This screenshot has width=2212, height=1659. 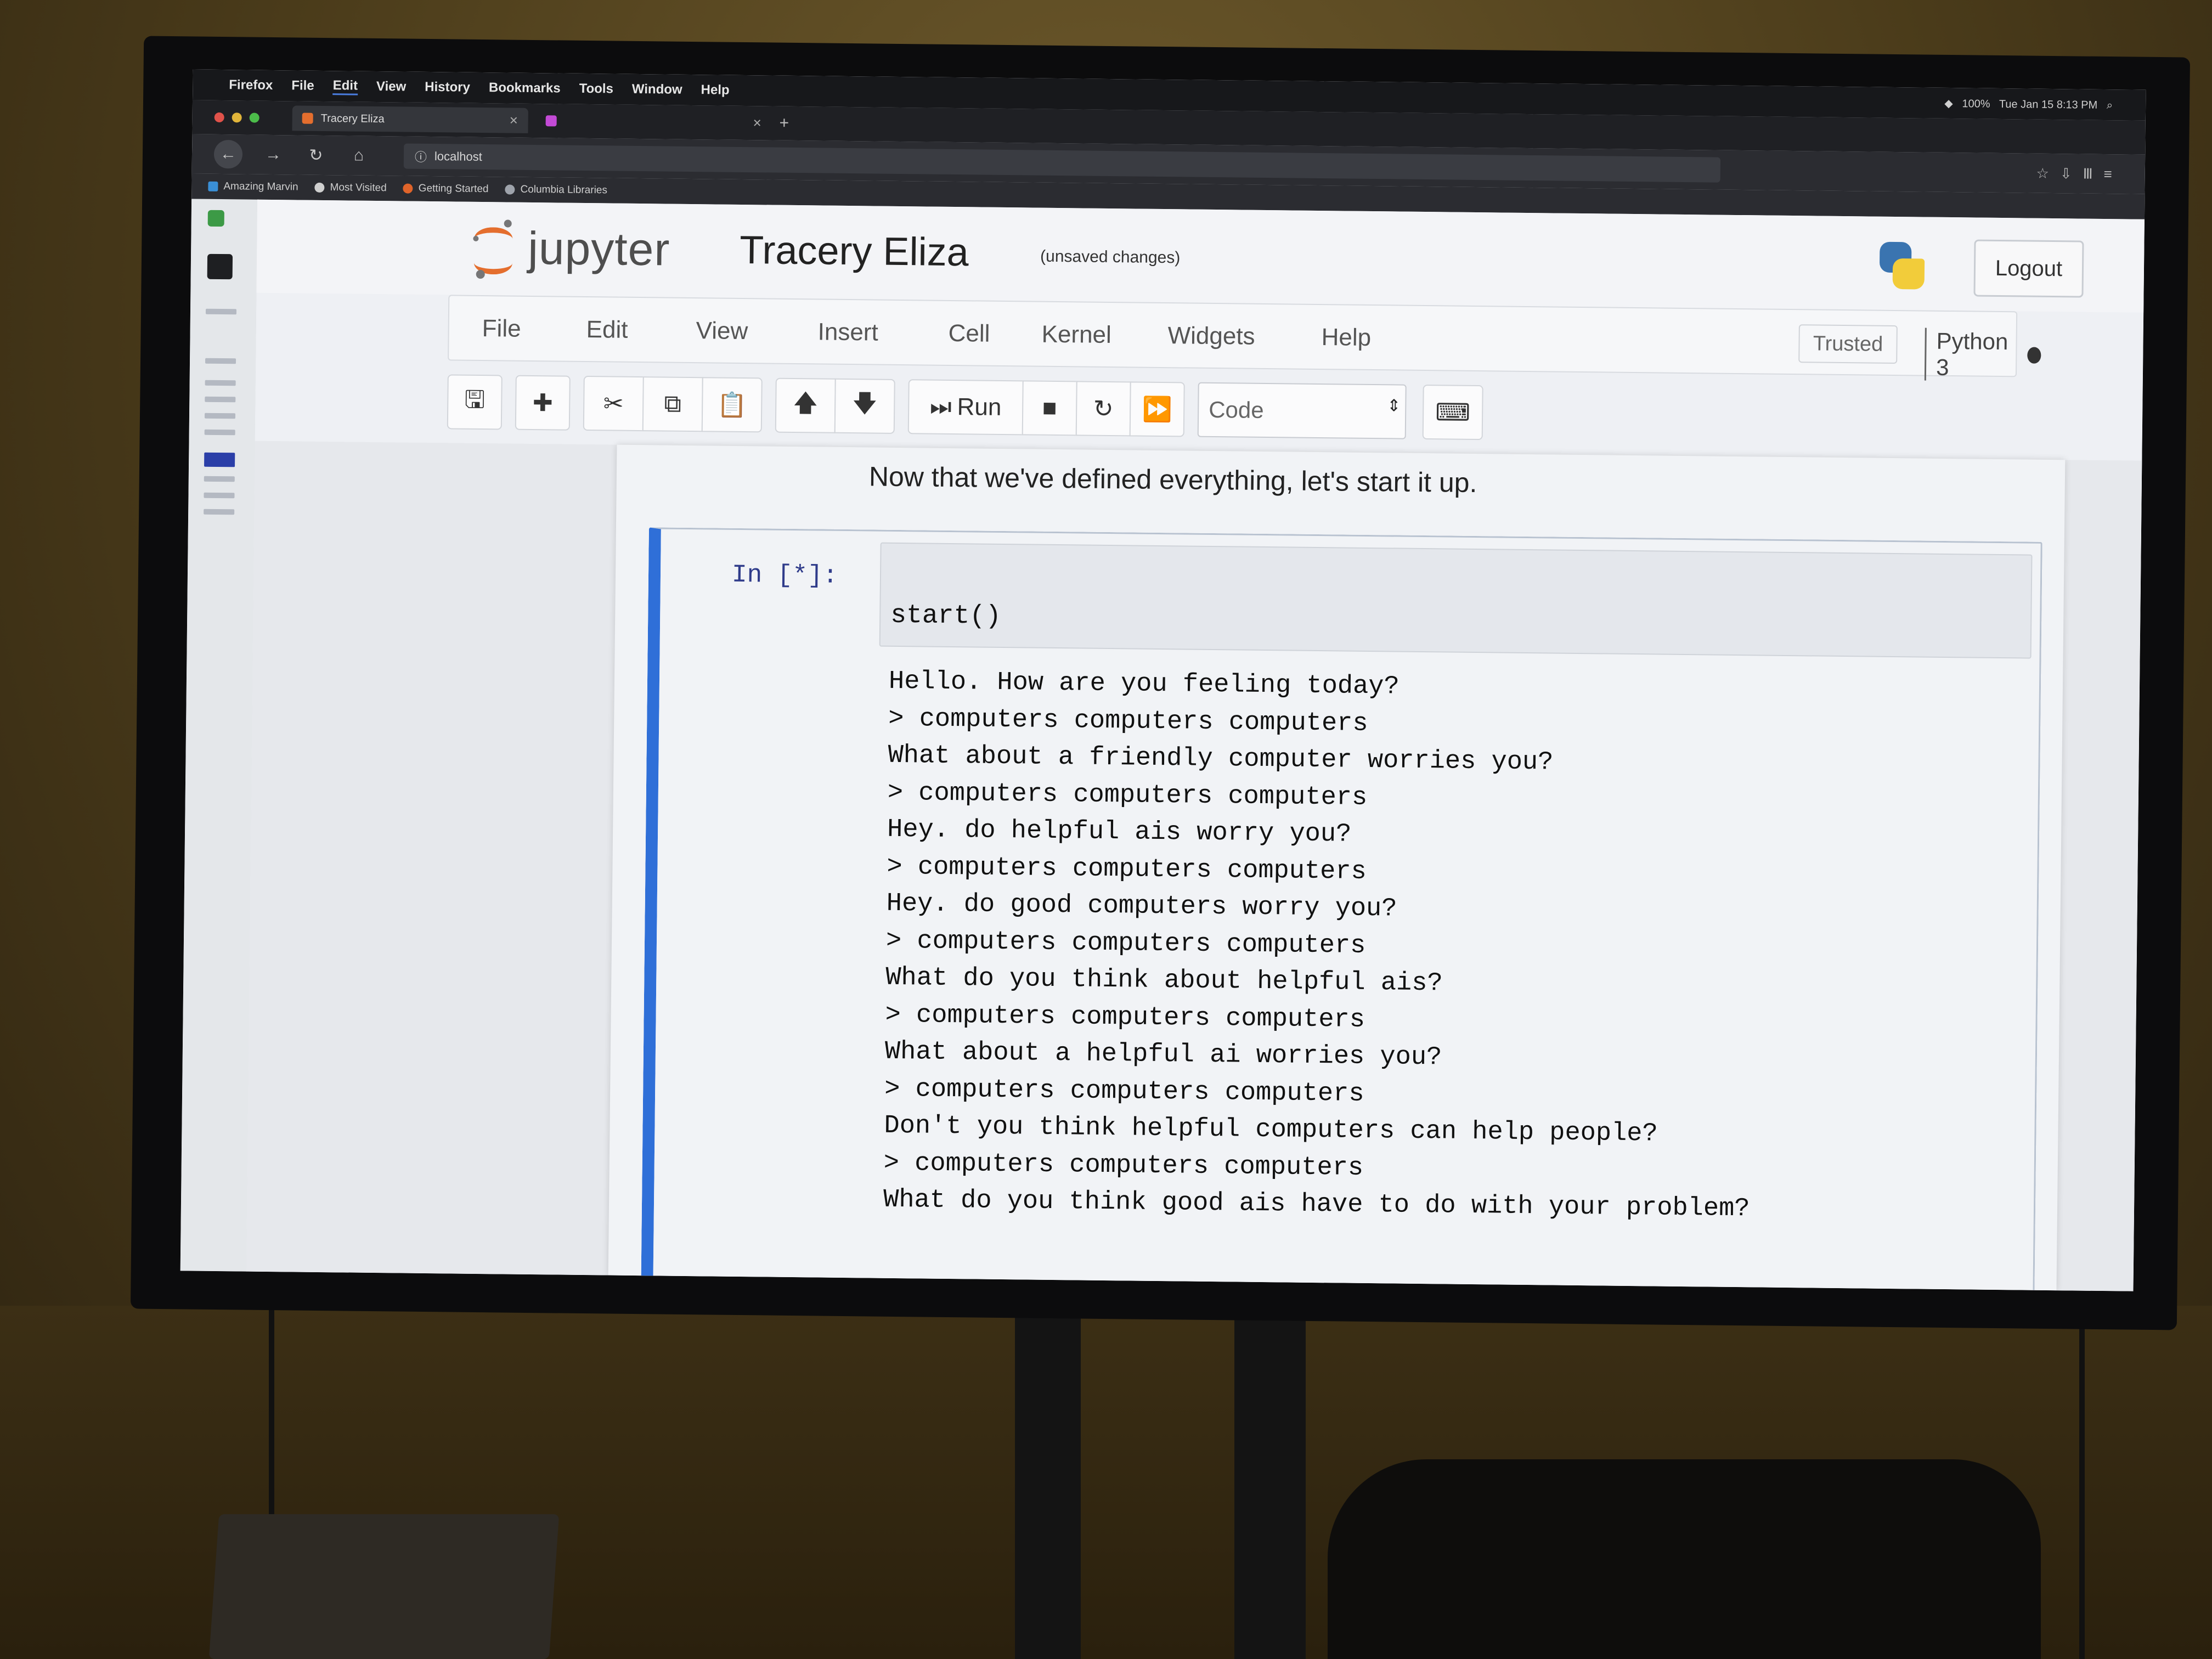 What do you see at coordinates (316, 155) in the screenshot?
I see `reload-icon: ↻` at bounding box center [316, 155].